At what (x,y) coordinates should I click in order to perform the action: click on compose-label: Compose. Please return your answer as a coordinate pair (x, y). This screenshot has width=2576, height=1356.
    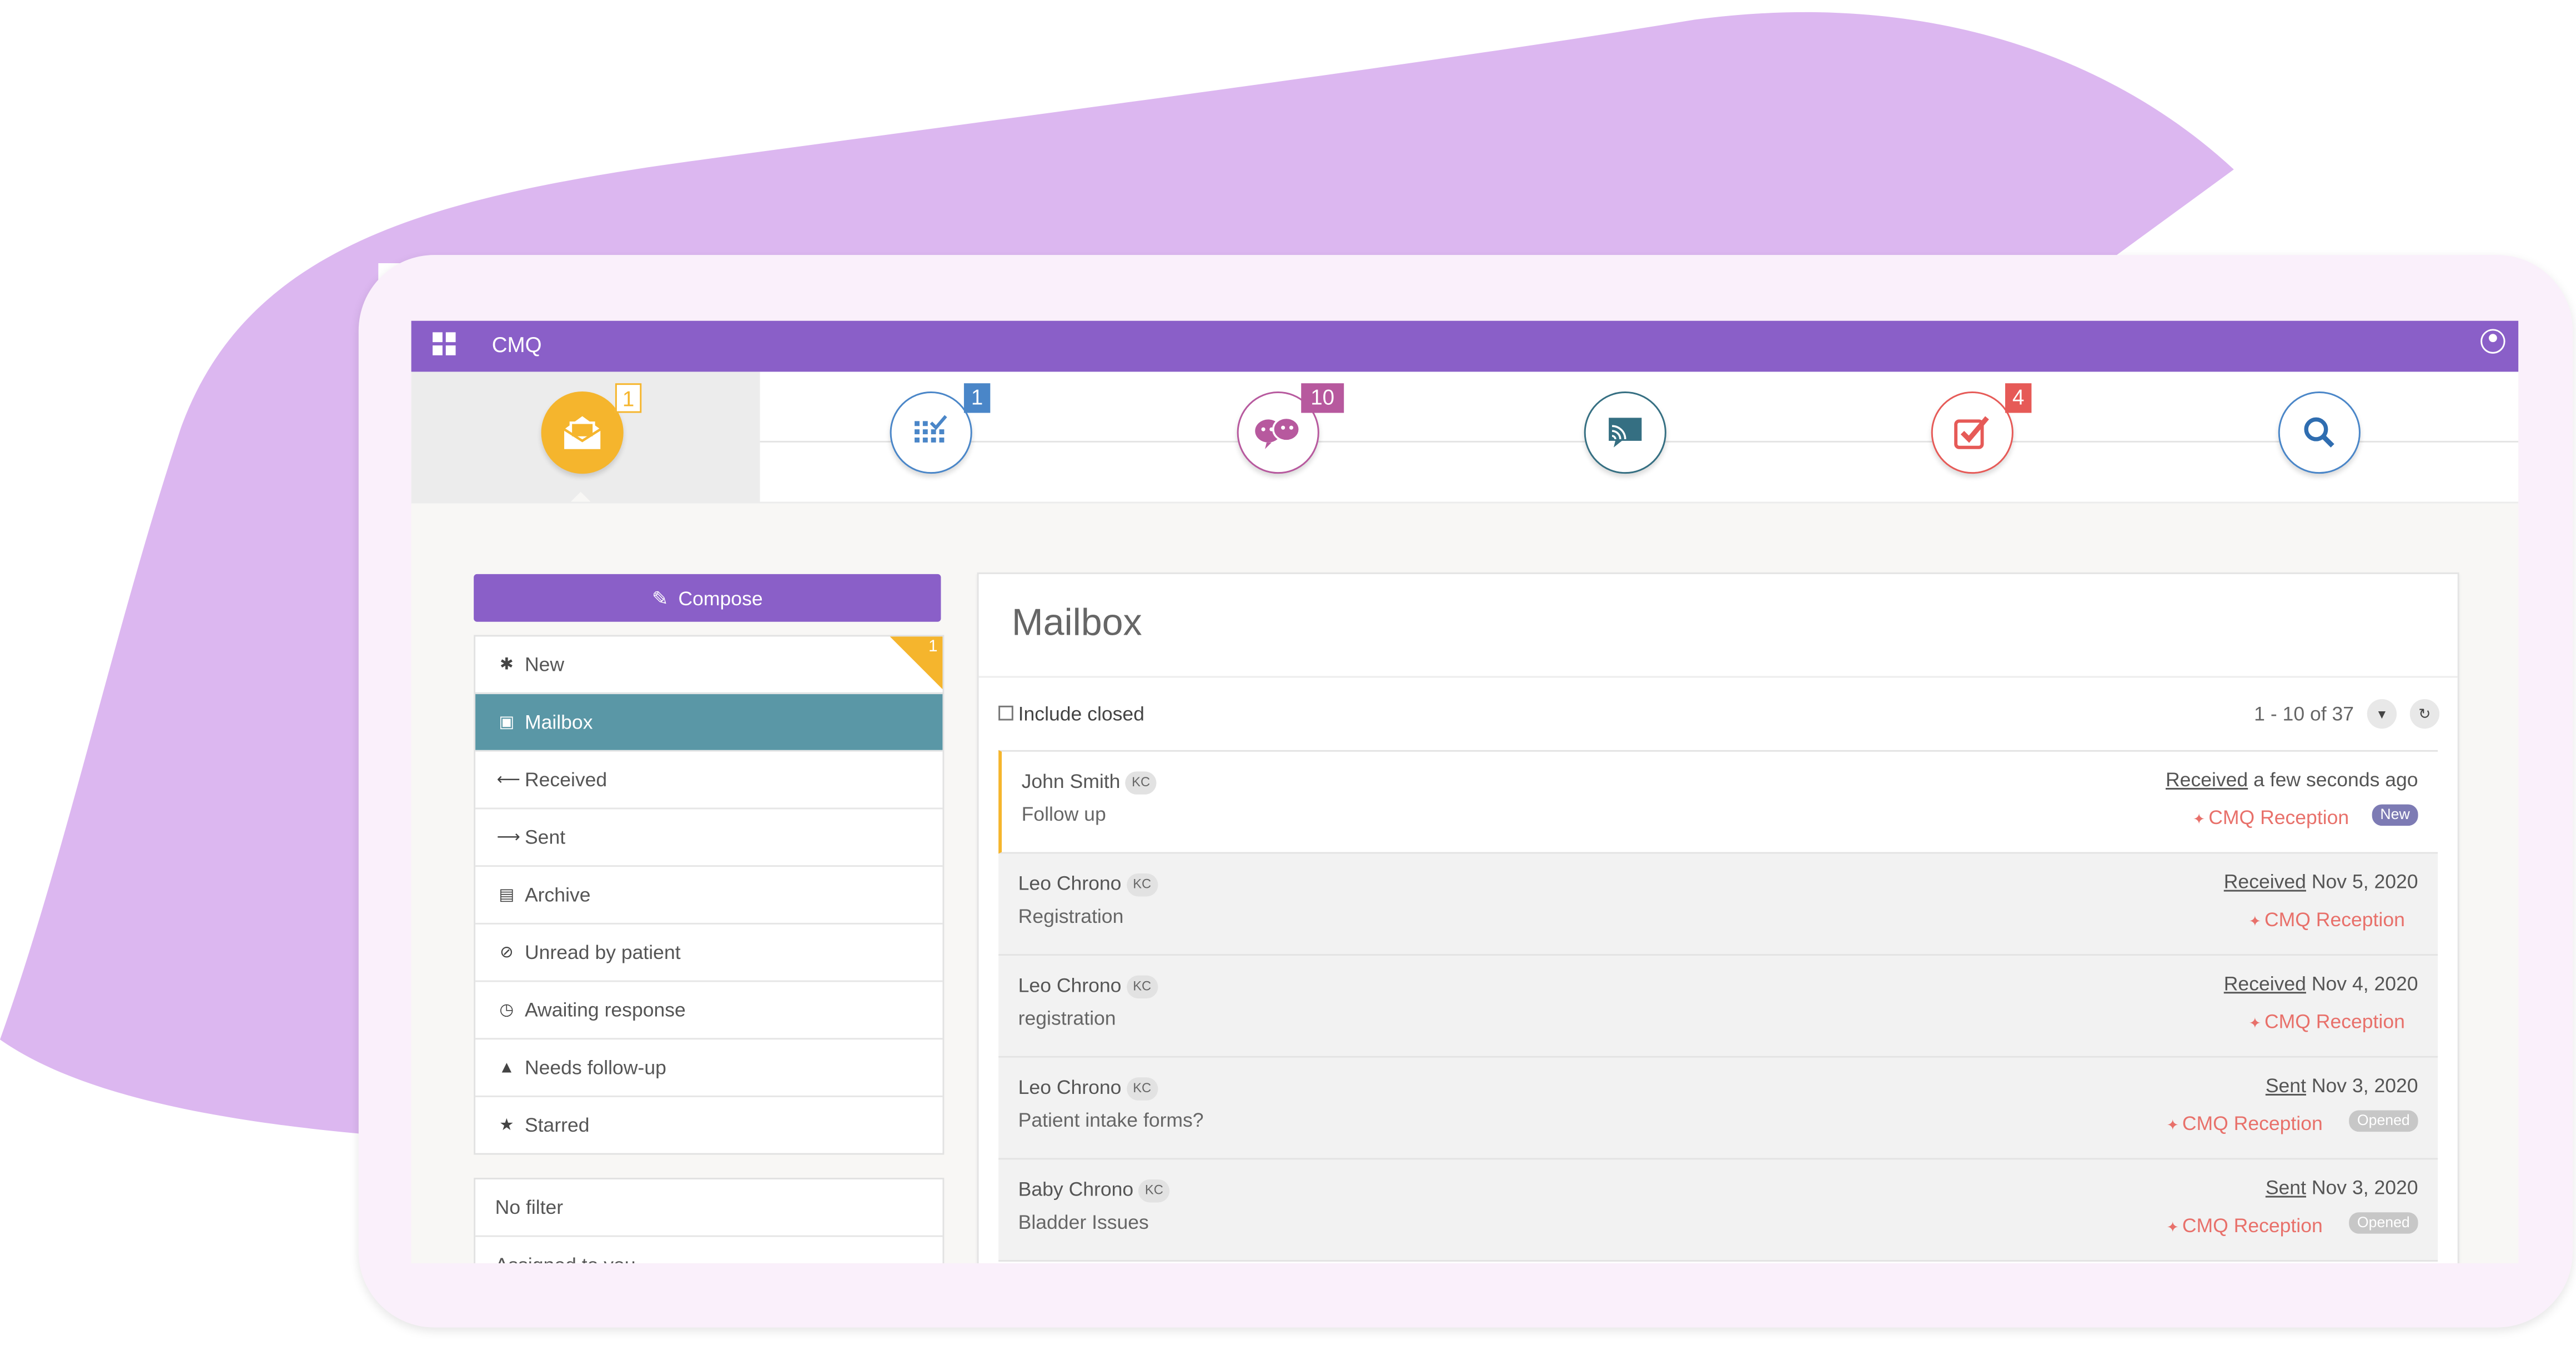
    Looking at the image, I should click on (720, 598).